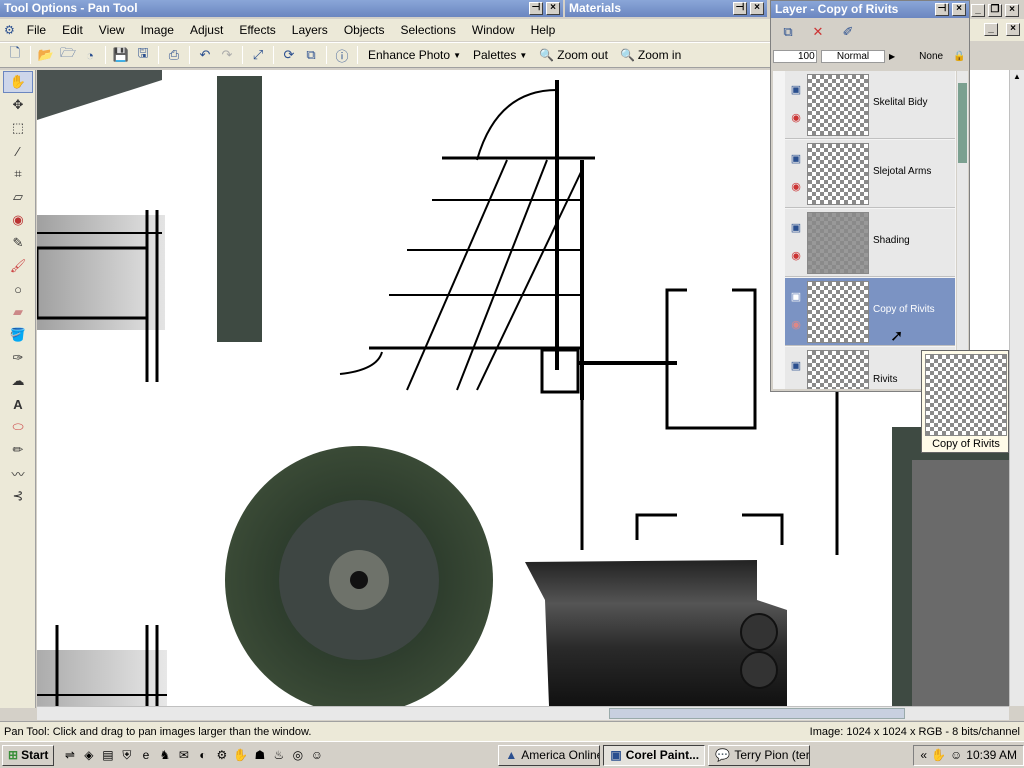 This screenshot has width=1024, height=768. Describe the element at coordinates (257, 30) in the screenshot. I see `menu-effects: Effects` at that location.